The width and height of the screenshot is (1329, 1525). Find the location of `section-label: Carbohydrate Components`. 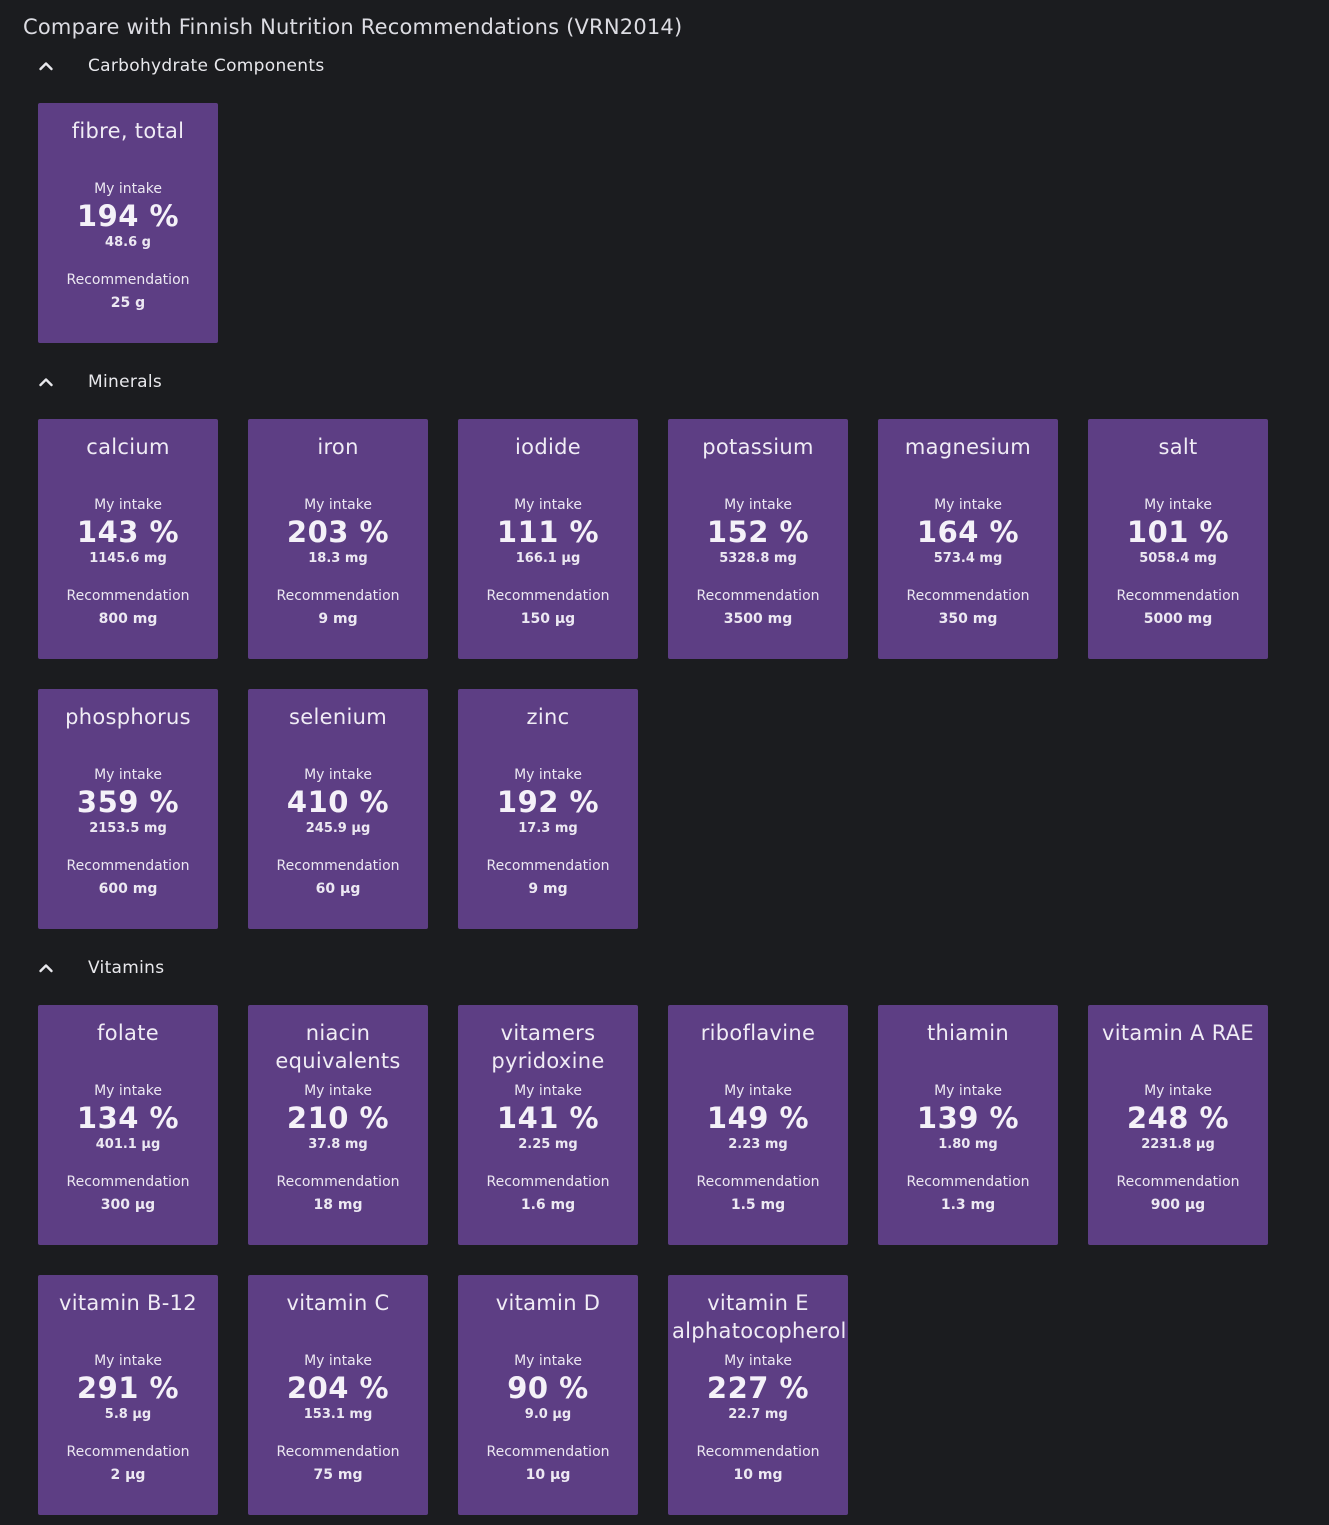

section-label: Carbohydrate Components is located at coordinates (206, 66).